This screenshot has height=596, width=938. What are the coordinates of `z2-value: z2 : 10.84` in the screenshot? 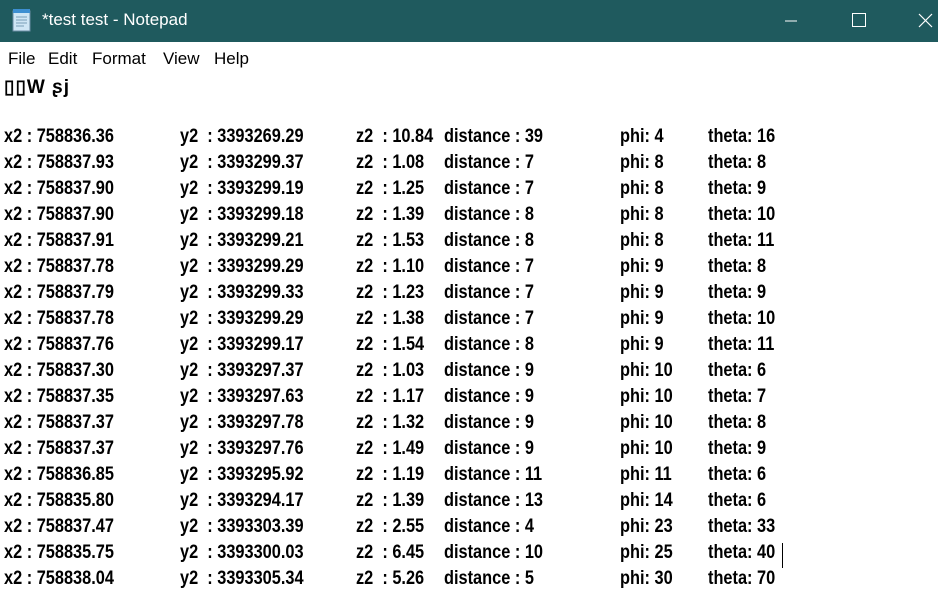 It's located at (395, 136).